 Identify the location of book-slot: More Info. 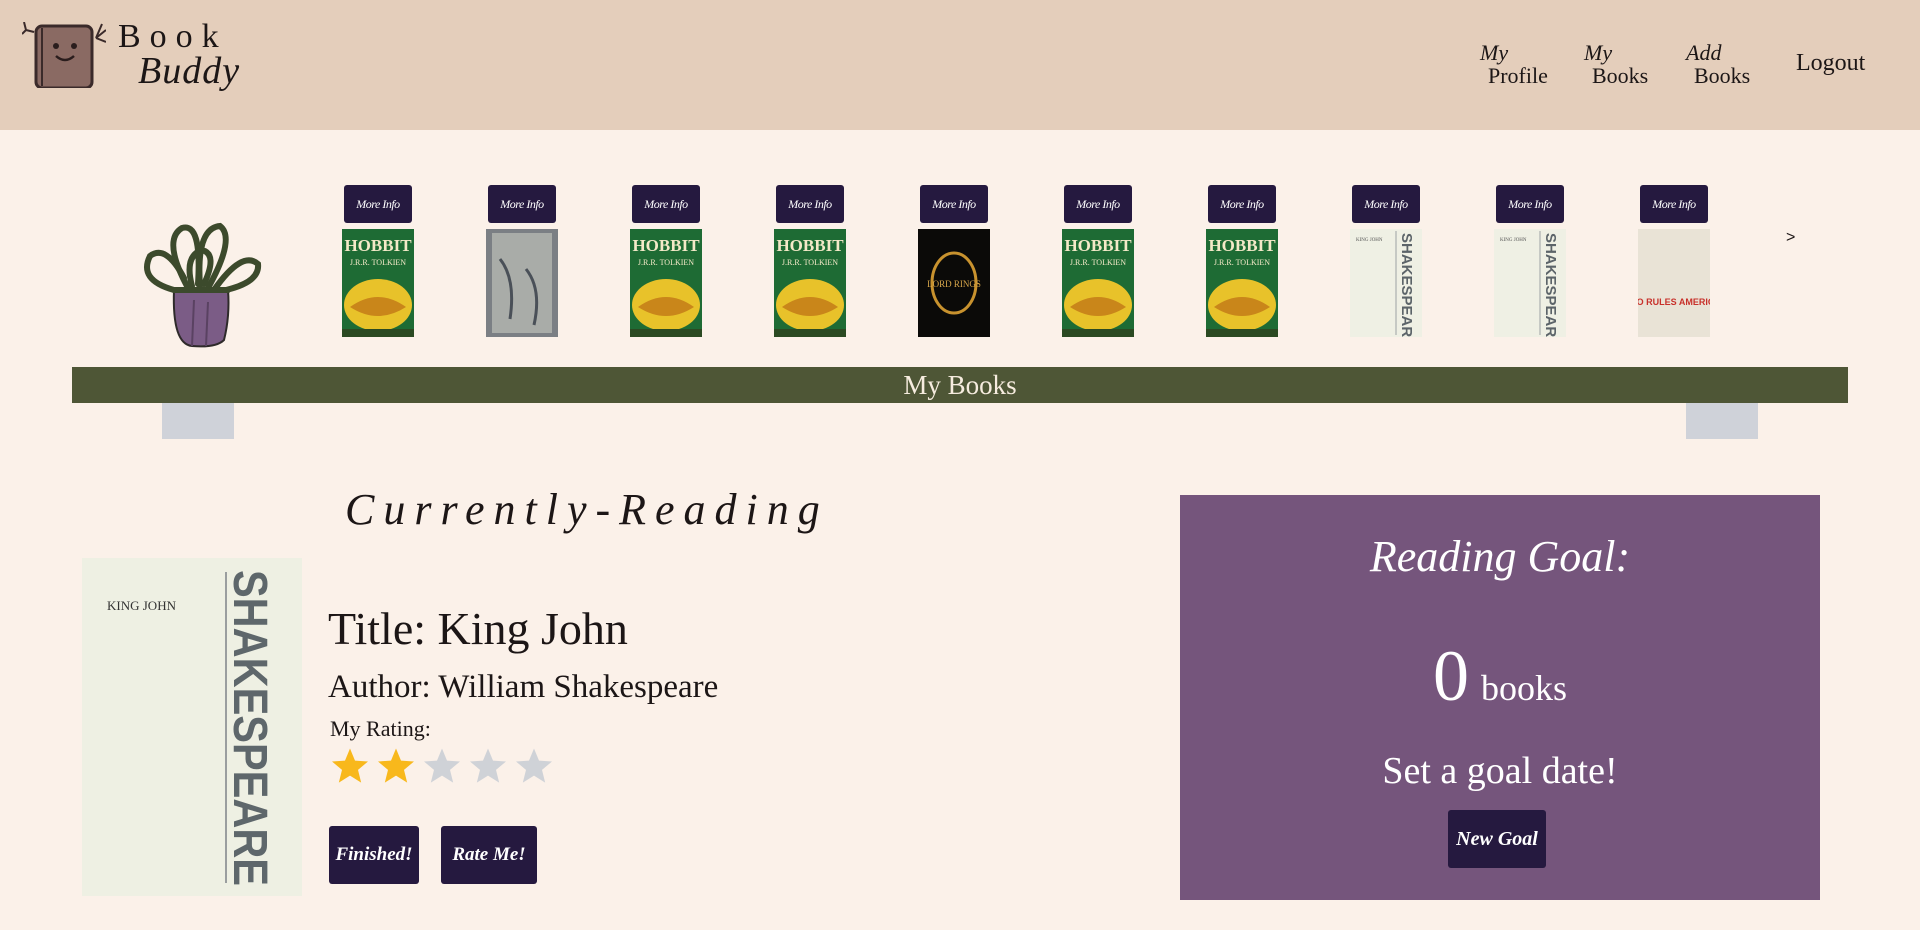
(522, 261).